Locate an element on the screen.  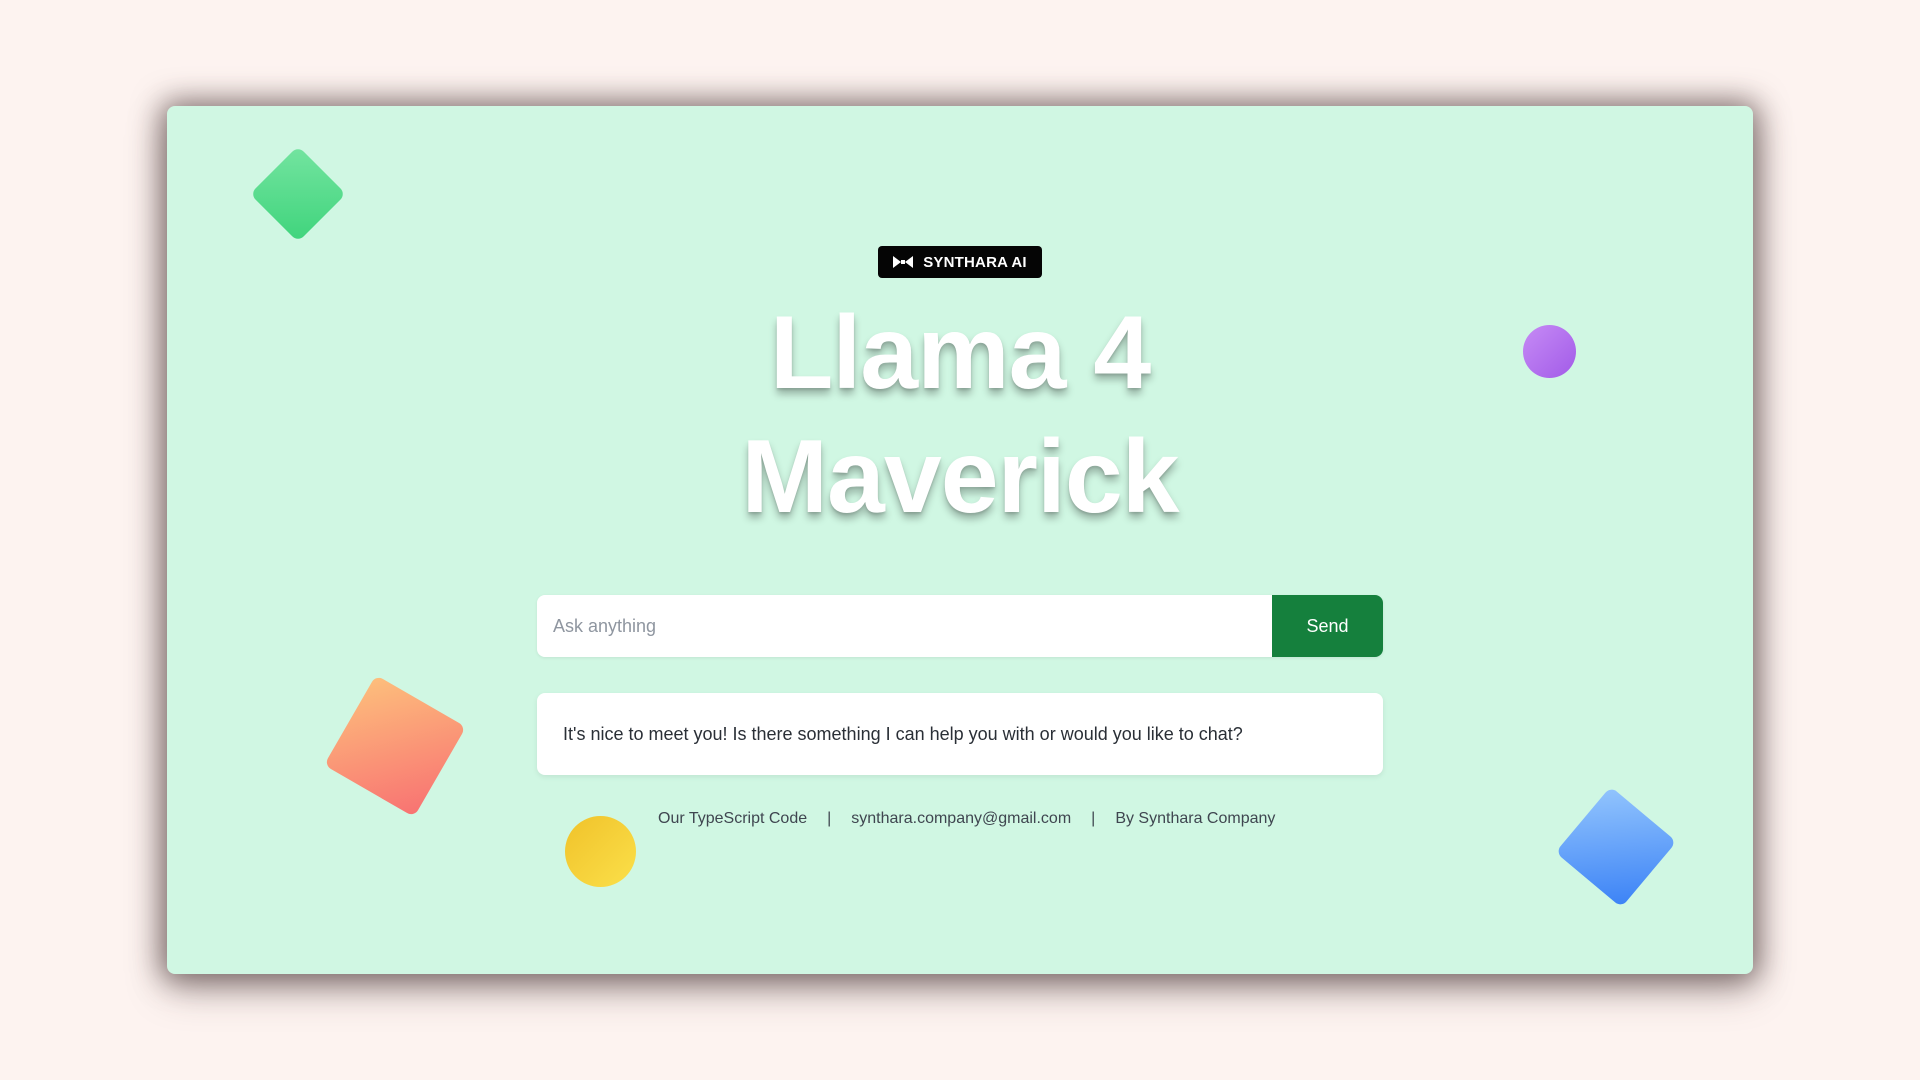
chat-input-bar: Send is located at coordinates (960, 626).